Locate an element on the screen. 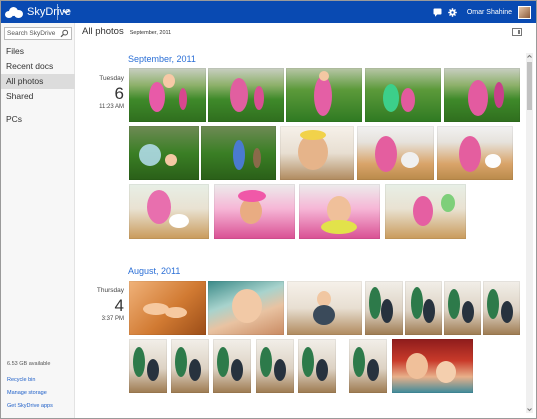 The width and height of the screenshot is (537, 419). page-title: All photos is located at coordinates (103, 31).